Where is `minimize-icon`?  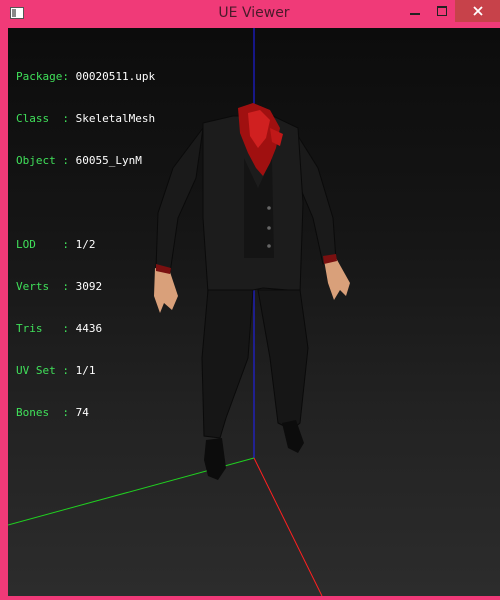 minimize-icon is located at coordinates (414, 14).